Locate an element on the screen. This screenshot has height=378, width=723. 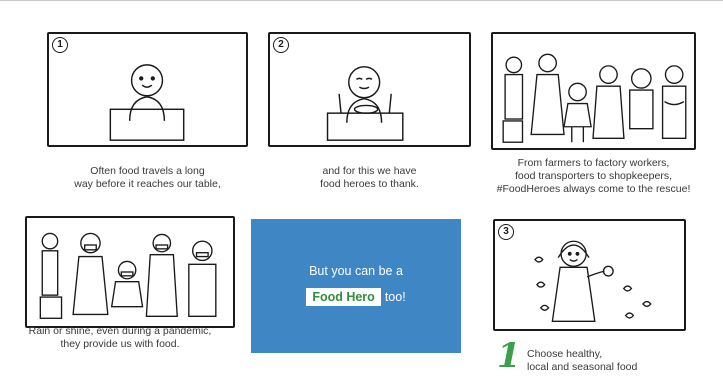
food-heroes-group-drawing is located at coordinates (594, 98).